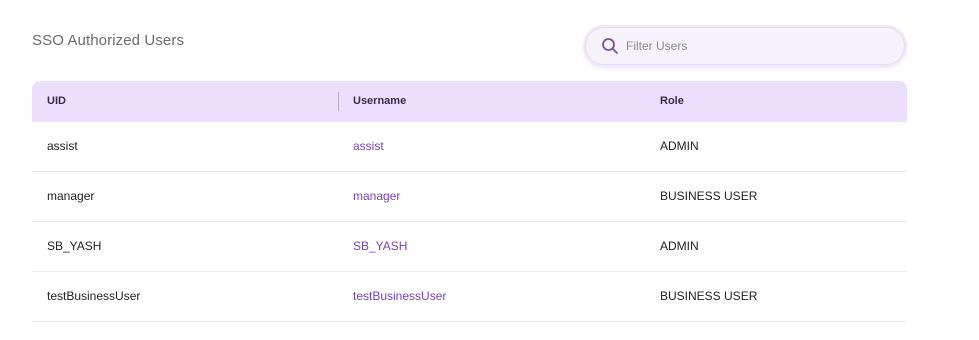 Image resolution: width=979 pixels, height=340 pixels. I want to click on cell-uid: manager, so click(71, 196).